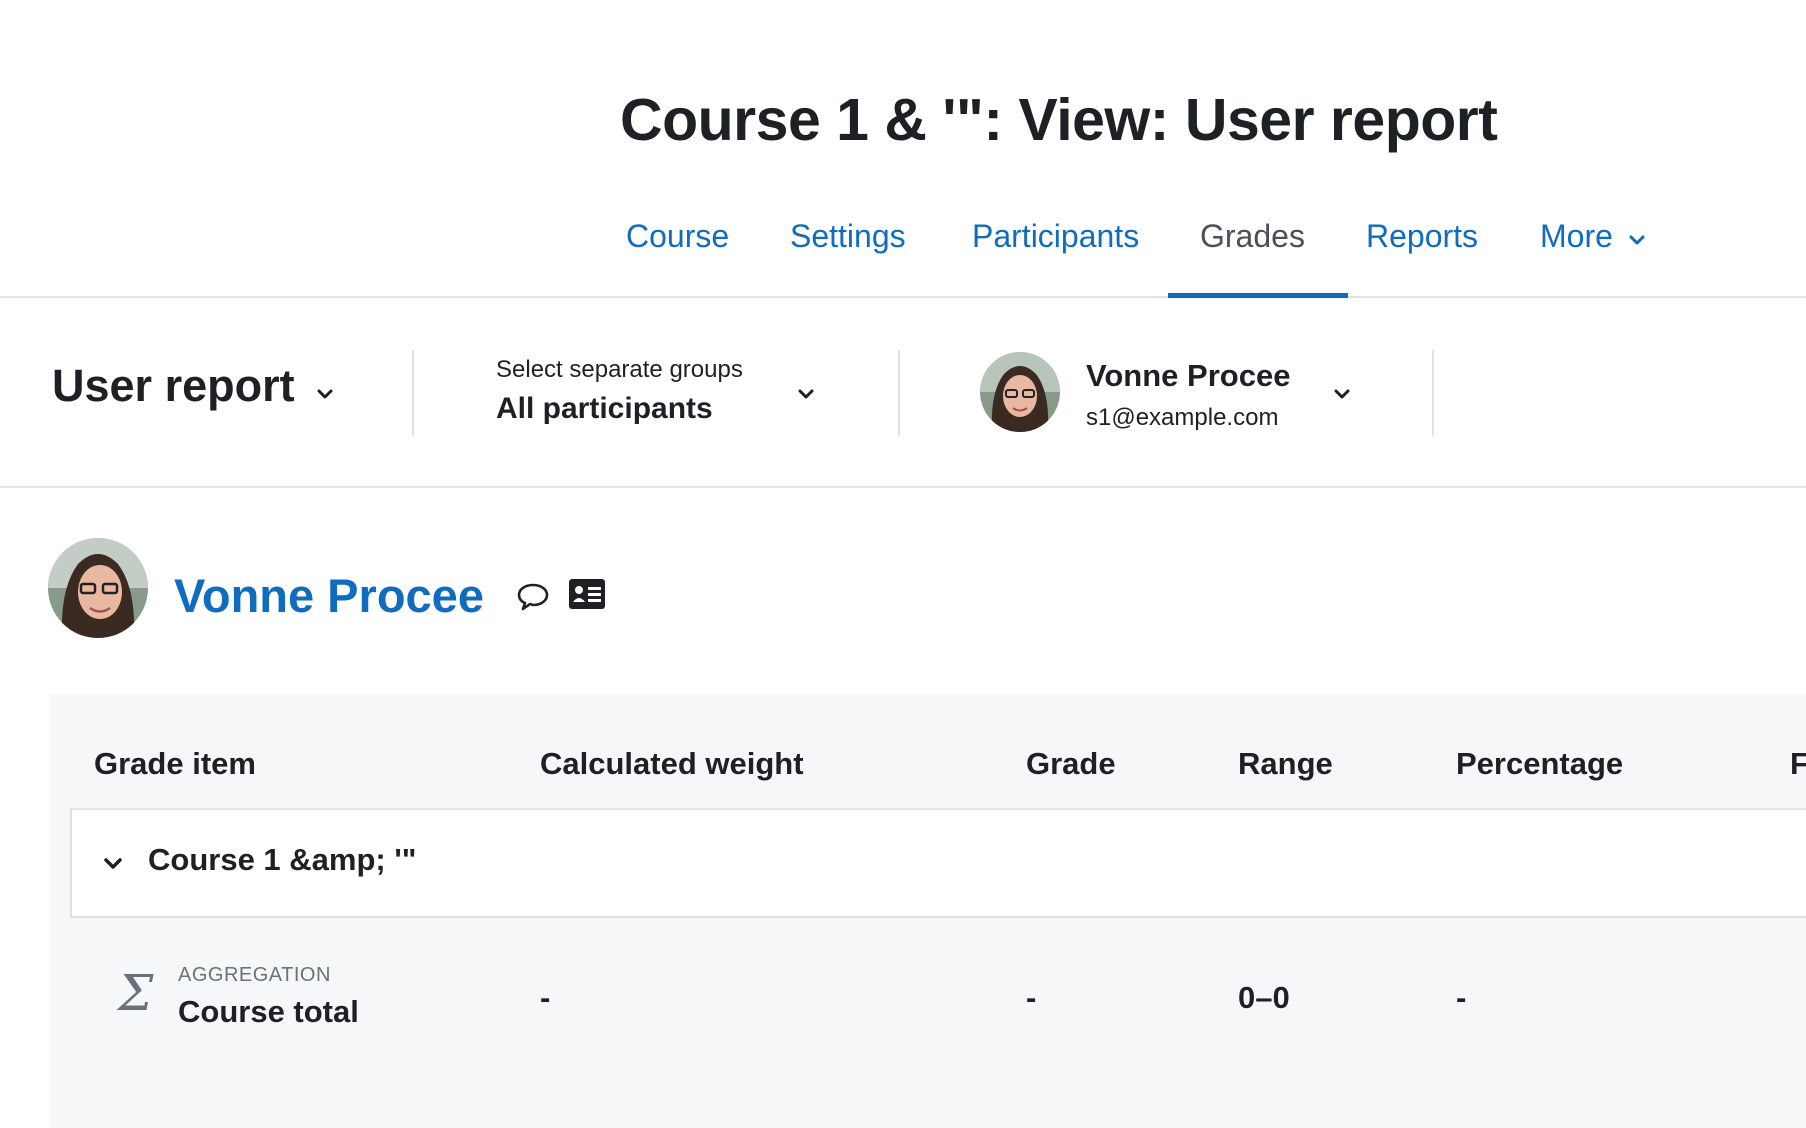  I want to click on user-fullname-link: Vonne Procee, so click(329, 595).